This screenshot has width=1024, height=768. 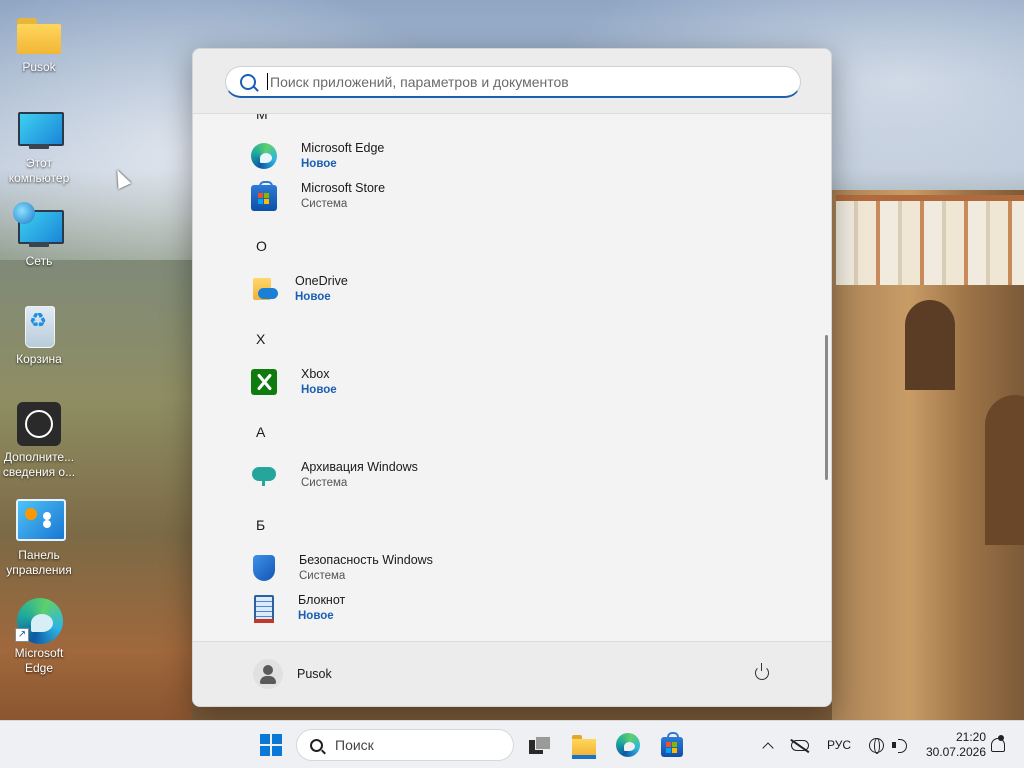 I want to click on taskbar: Поиск РУС 21:20 30.07.2026, so click(x=512, y=744).